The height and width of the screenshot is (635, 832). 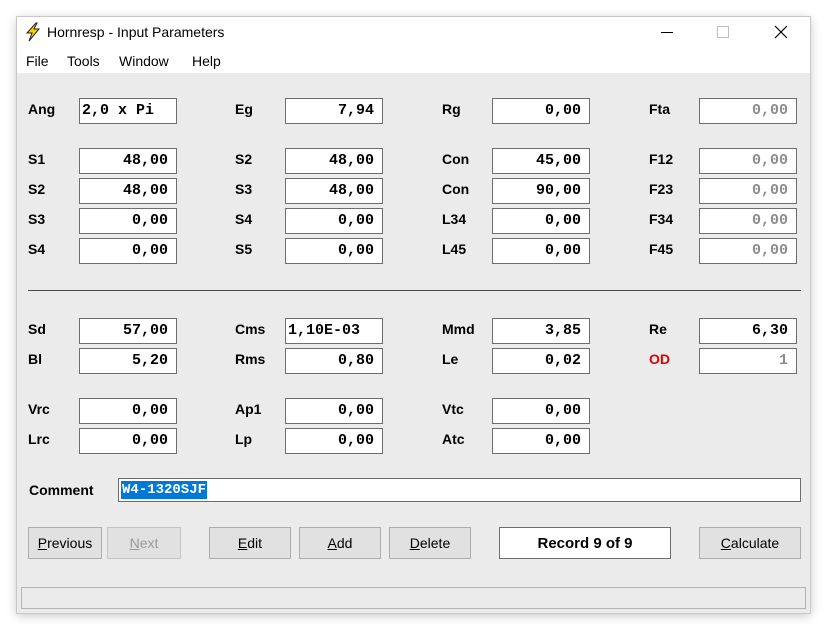 I want to click on s1-label: S1, so click(x=37, y=159).